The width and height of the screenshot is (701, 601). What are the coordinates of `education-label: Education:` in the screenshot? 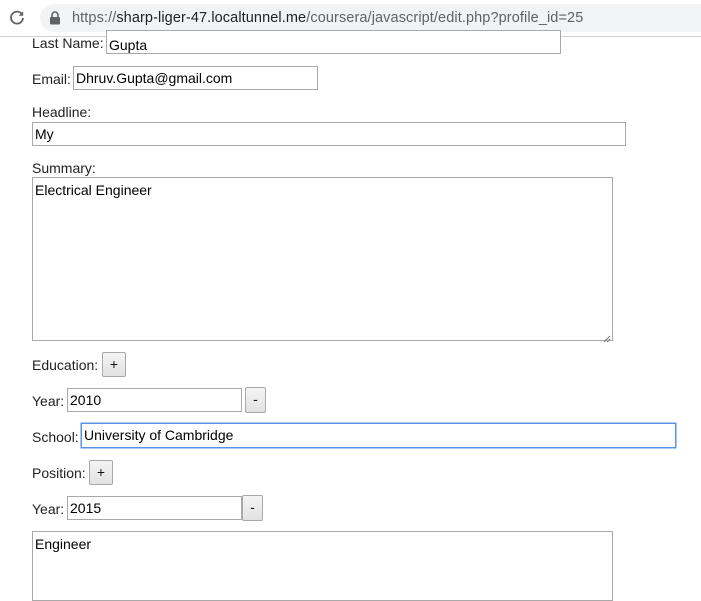 It's located at (65, 365).